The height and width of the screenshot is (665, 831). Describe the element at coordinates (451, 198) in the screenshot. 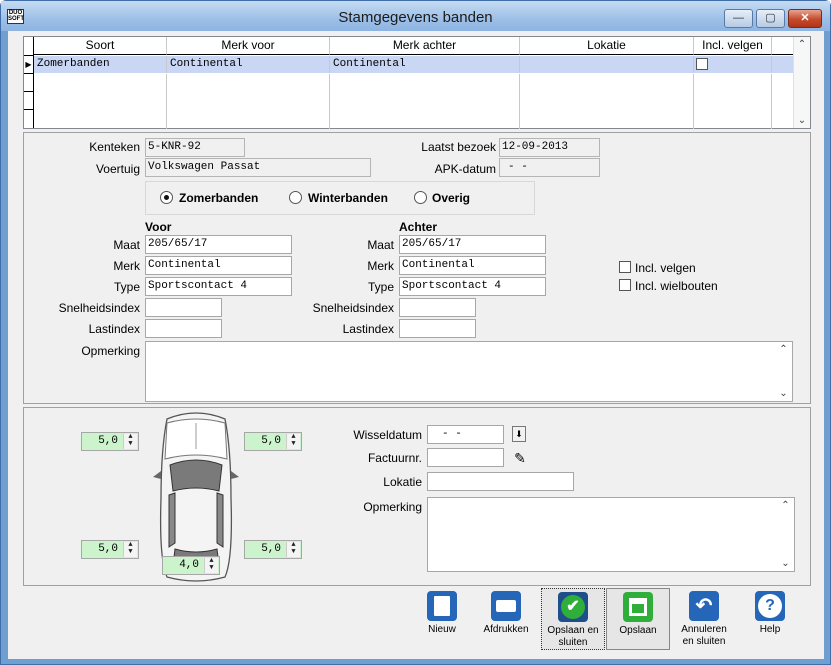

I see `overig-label: Overig` at that location.